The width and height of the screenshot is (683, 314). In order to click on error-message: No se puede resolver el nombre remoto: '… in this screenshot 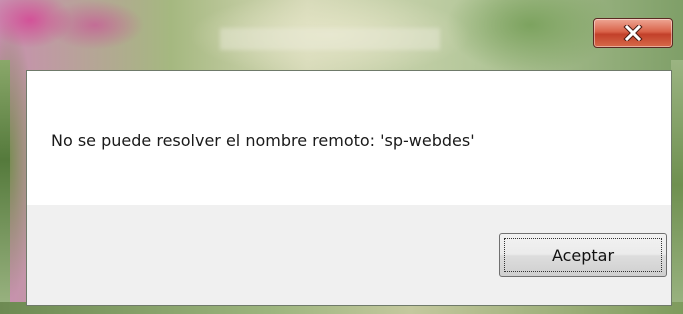, I will do `click(263, 140)`.